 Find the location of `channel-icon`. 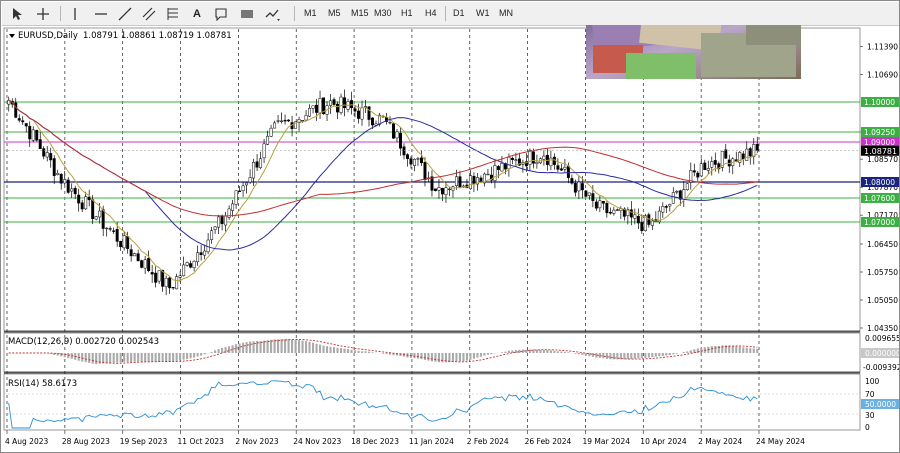

channel-icon is located at coordinates (149, 13).